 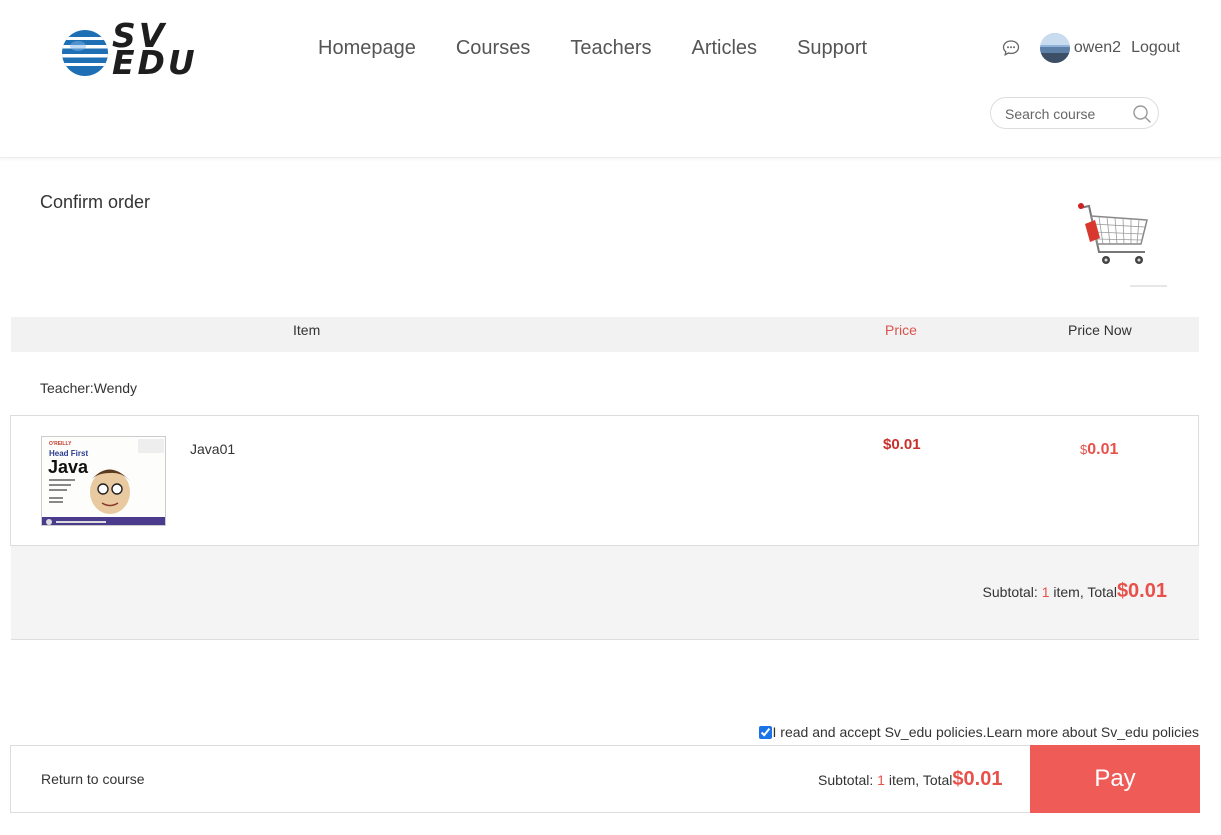 What do you see at coordinates (1115, 779) in the screenshot?
I see `pay-button: Pay` at bounding box center [1115, 779].